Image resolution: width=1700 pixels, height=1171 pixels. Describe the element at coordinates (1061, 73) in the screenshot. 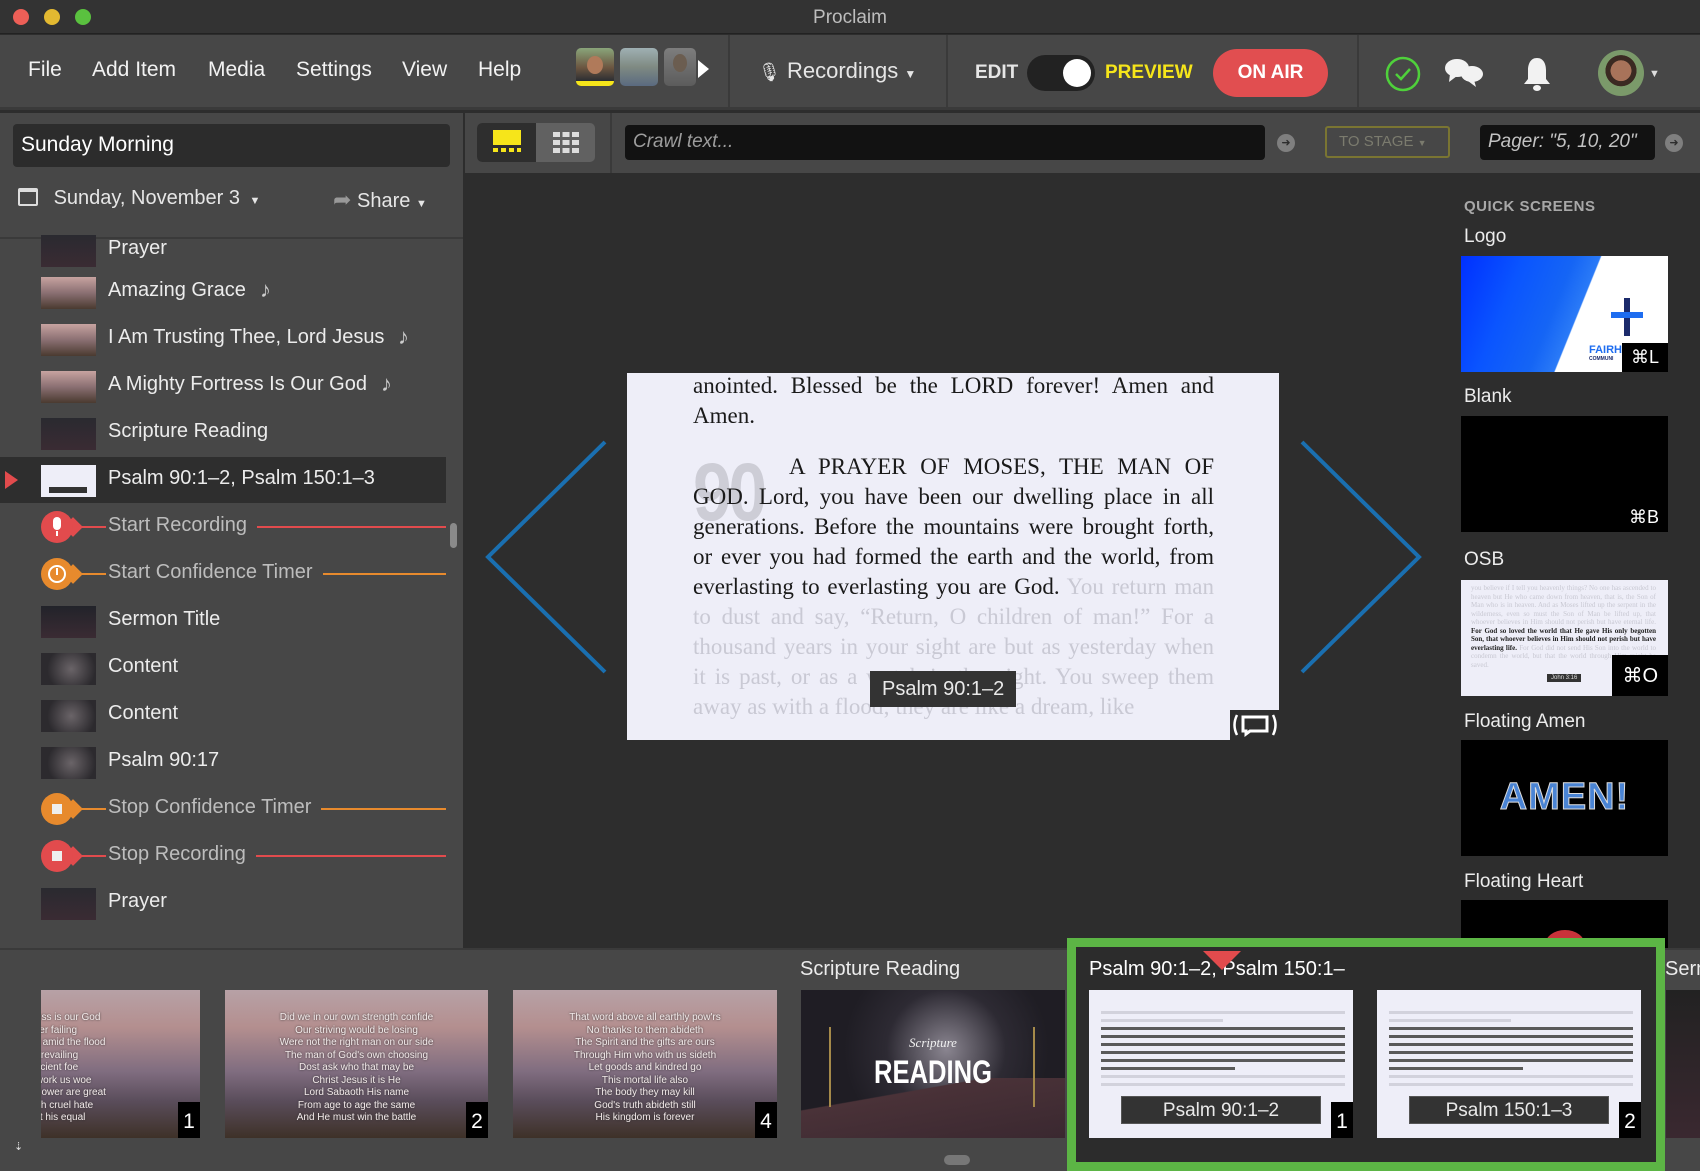

I see `edit-preview-toggle` at that location.